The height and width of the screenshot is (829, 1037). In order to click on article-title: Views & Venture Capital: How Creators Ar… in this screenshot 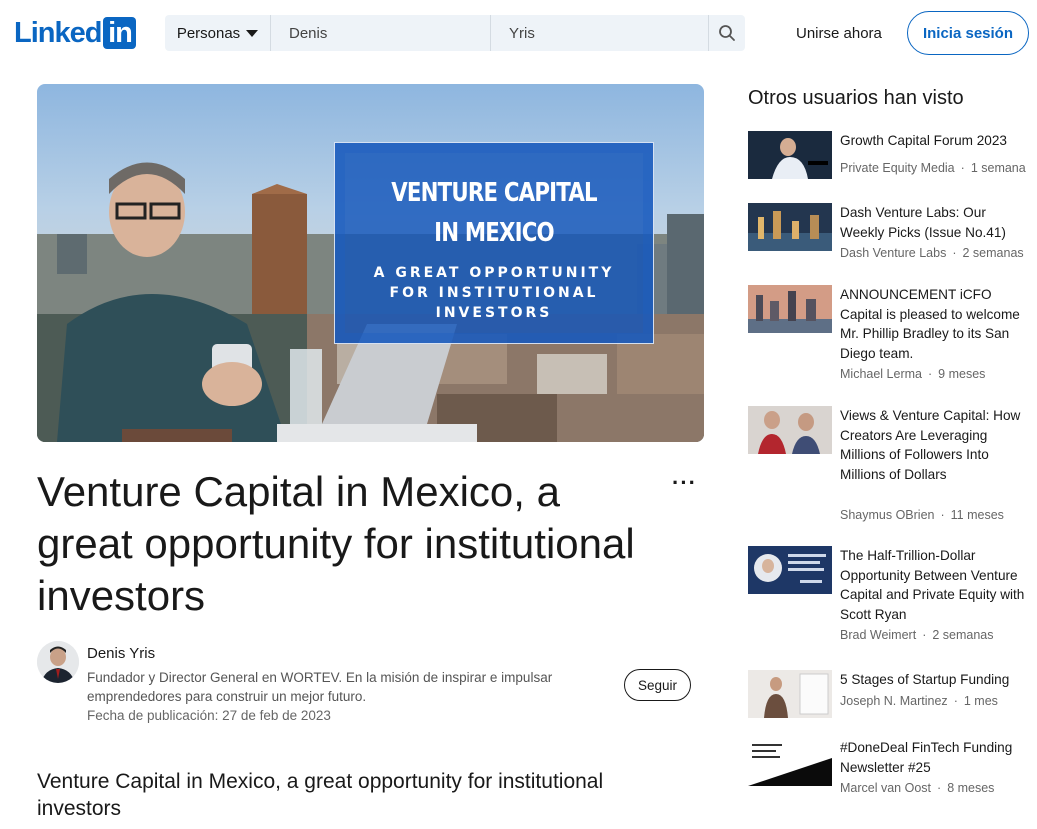, I will do `click(930, 445)`.